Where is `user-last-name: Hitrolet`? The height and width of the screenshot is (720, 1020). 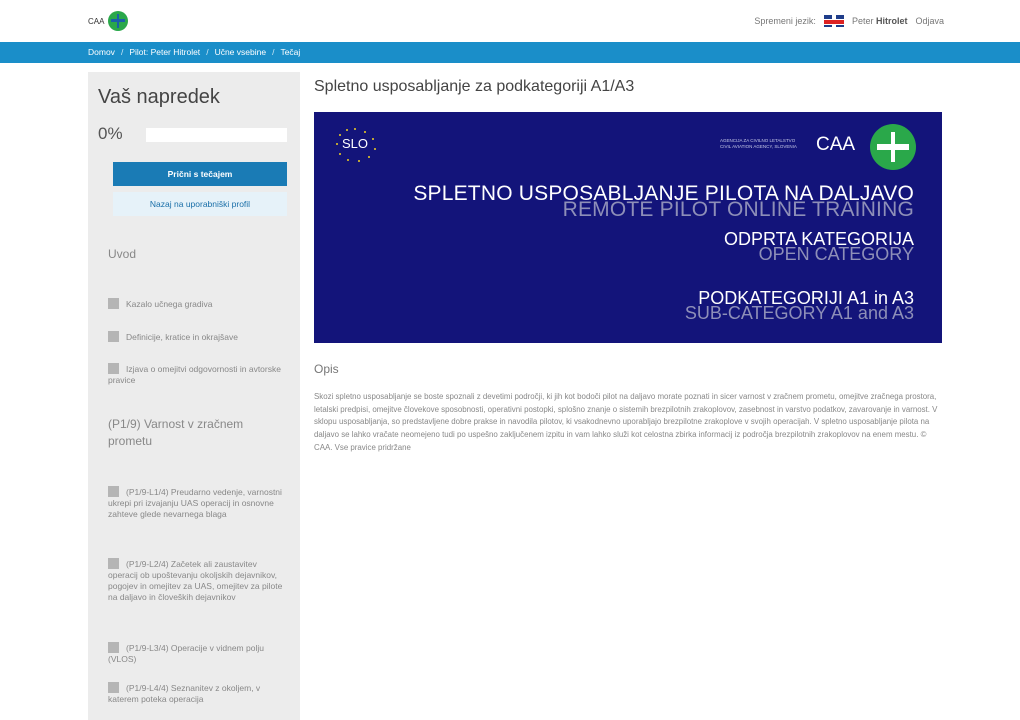 user-last-name: Hitrolet is located at coordinates (891, 21).